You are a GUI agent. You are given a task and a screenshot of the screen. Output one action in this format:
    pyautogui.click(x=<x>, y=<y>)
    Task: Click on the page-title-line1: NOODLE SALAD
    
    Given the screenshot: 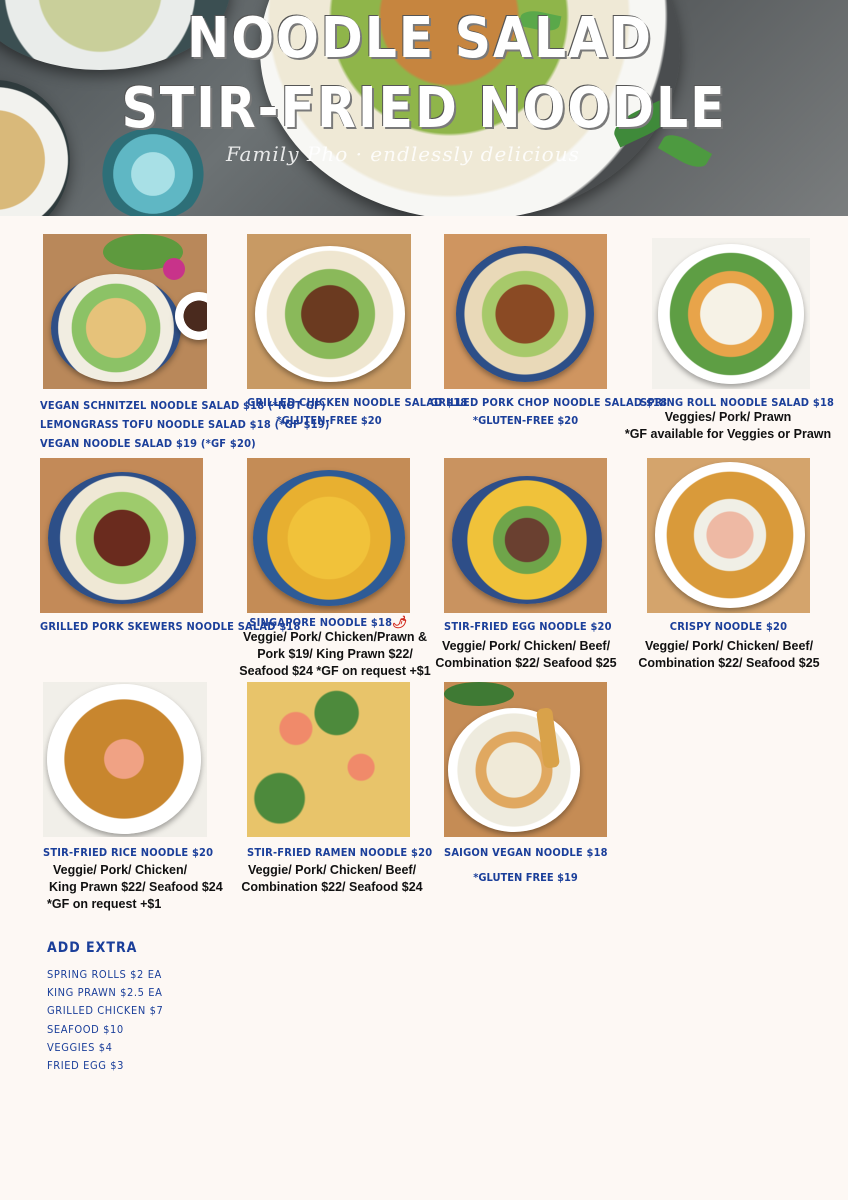 What is the action you would take?
    pyautogui.click(x=420, y=38)
    